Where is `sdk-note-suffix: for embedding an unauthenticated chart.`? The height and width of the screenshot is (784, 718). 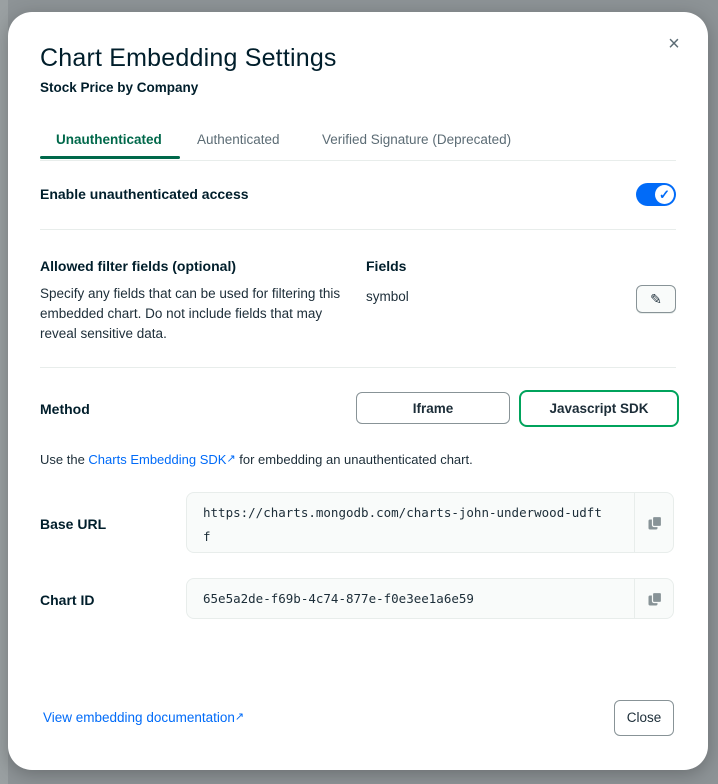
sdk-note-suffix: for embedding an unauthenticated chart. is located at coordinates (354, 459).